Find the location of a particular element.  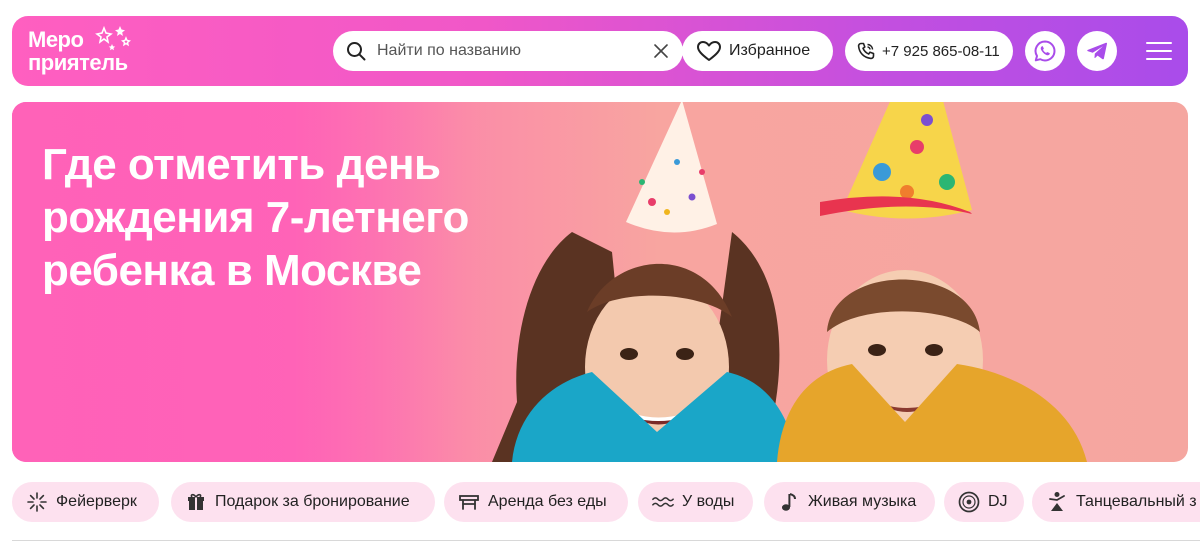

chip-dance: Танцевальный з is located at coordinates (1116, 502).